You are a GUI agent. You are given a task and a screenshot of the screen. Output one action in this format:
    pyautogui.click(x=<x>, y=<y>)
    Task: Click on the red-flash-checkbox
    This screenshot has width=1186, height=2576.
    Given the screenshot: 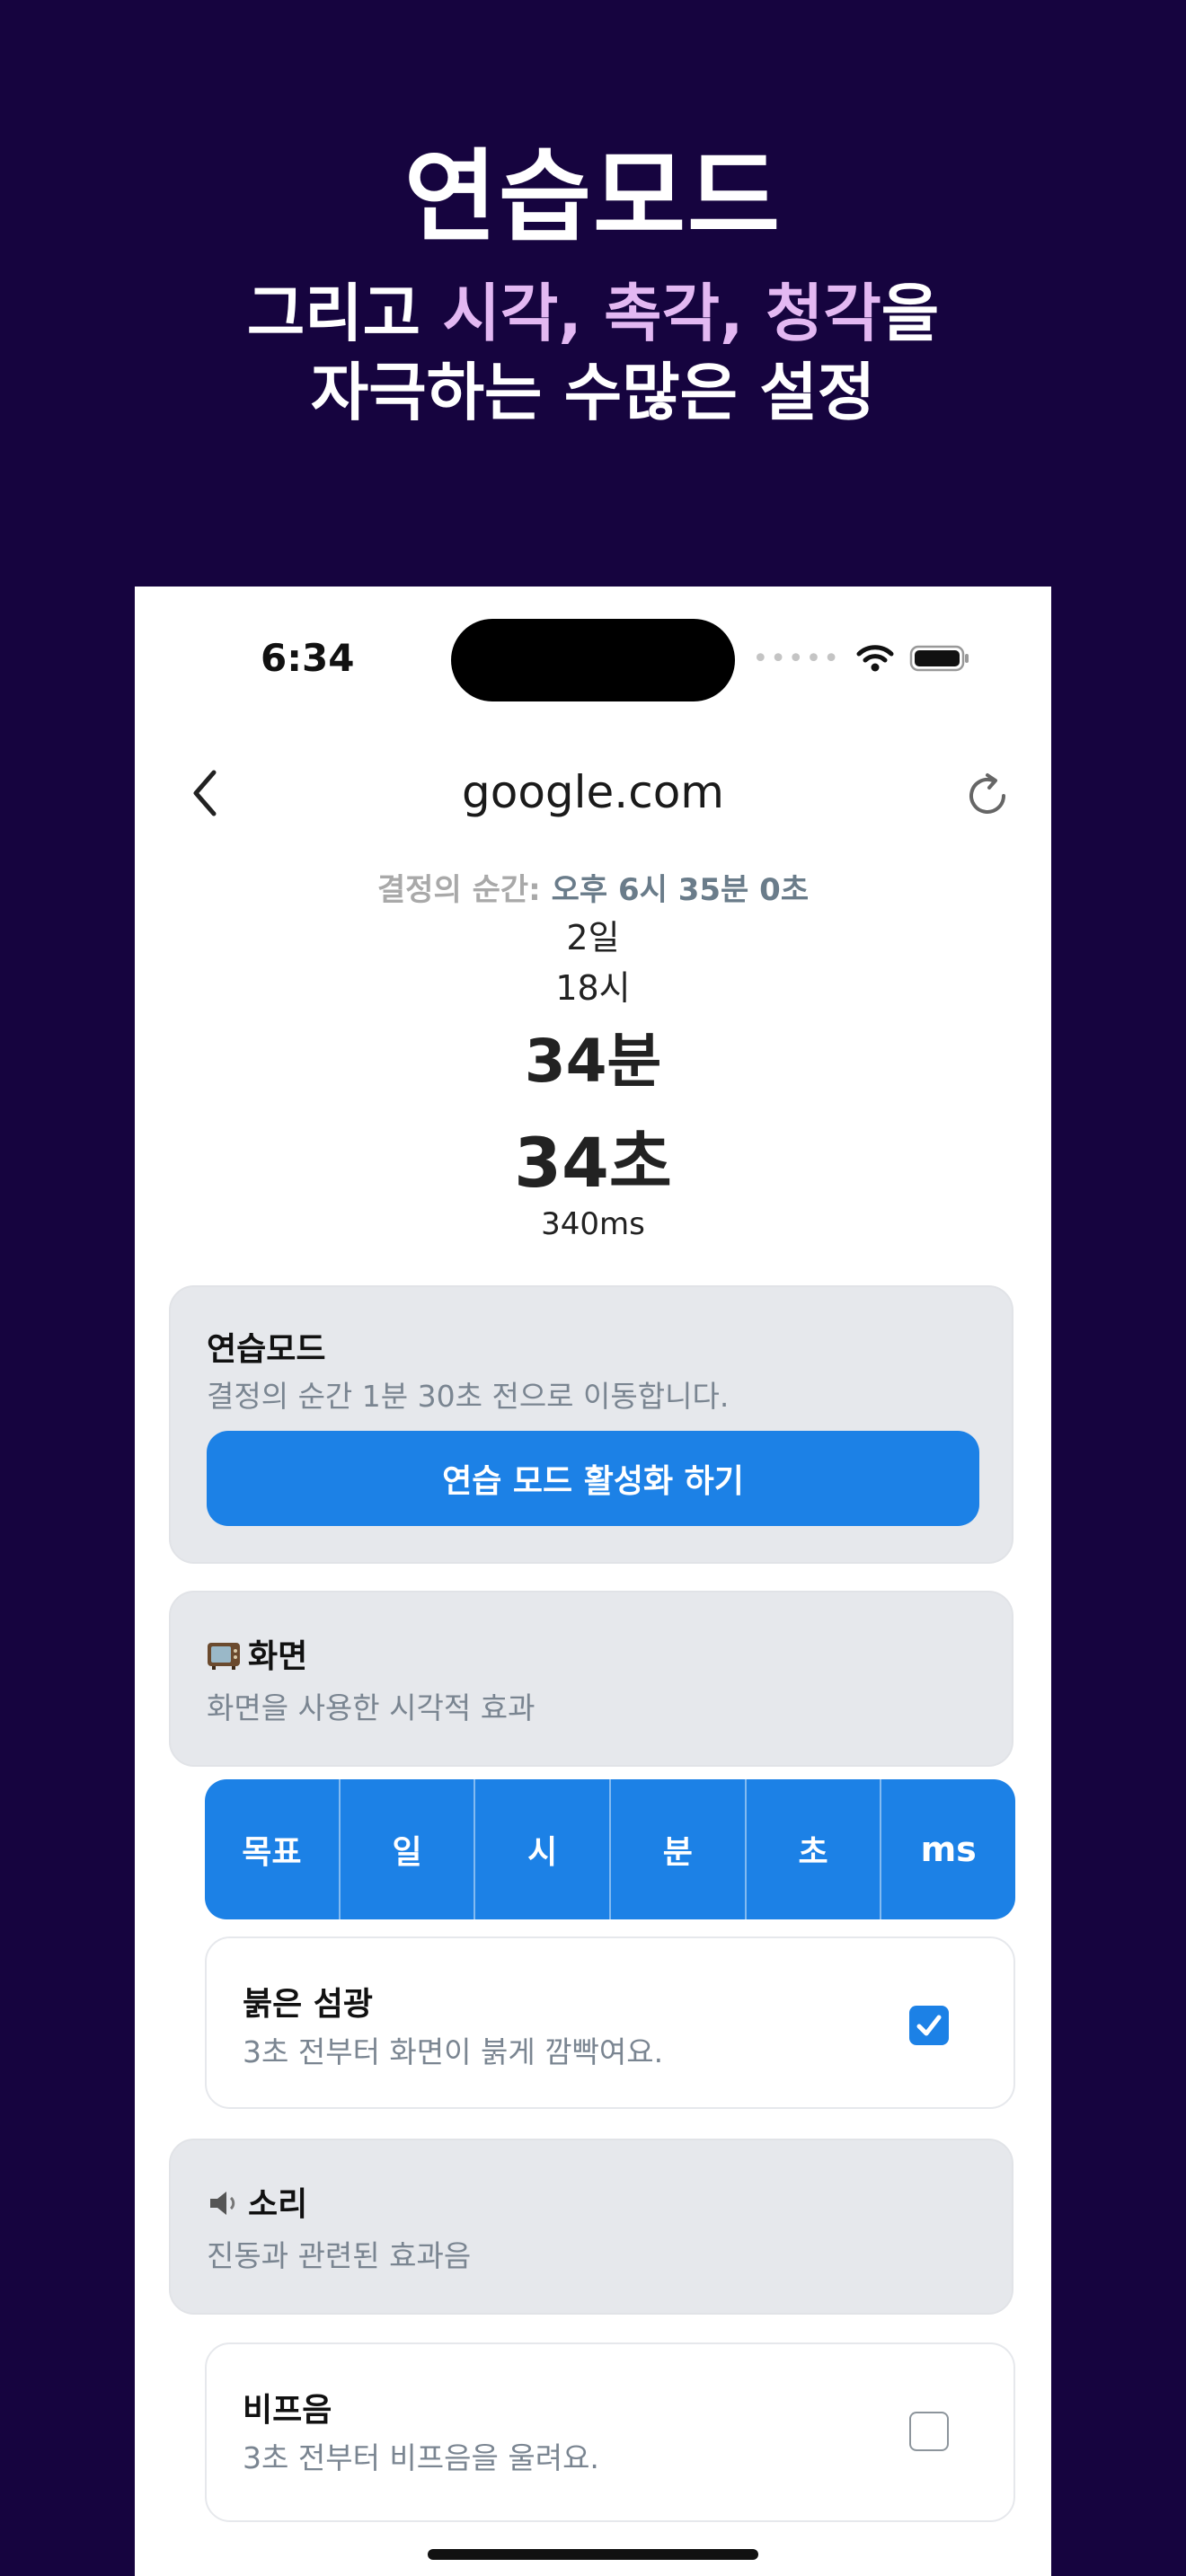 What is the action you would take?
    pyautogui.click(x=929, y=2025)
    